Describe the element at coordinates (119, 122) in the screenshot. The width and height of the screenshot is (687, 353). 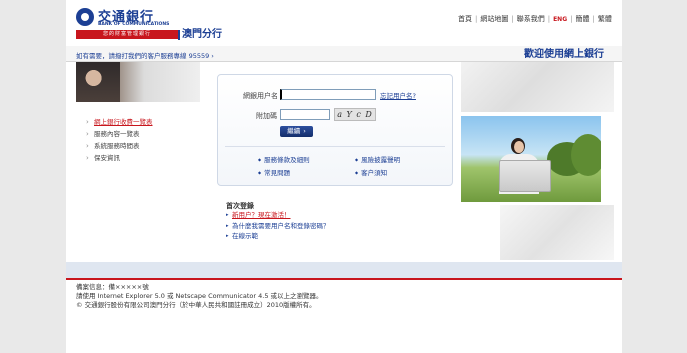
I see `left-menu-fees: 網上銀行收費一覽表` at that location.